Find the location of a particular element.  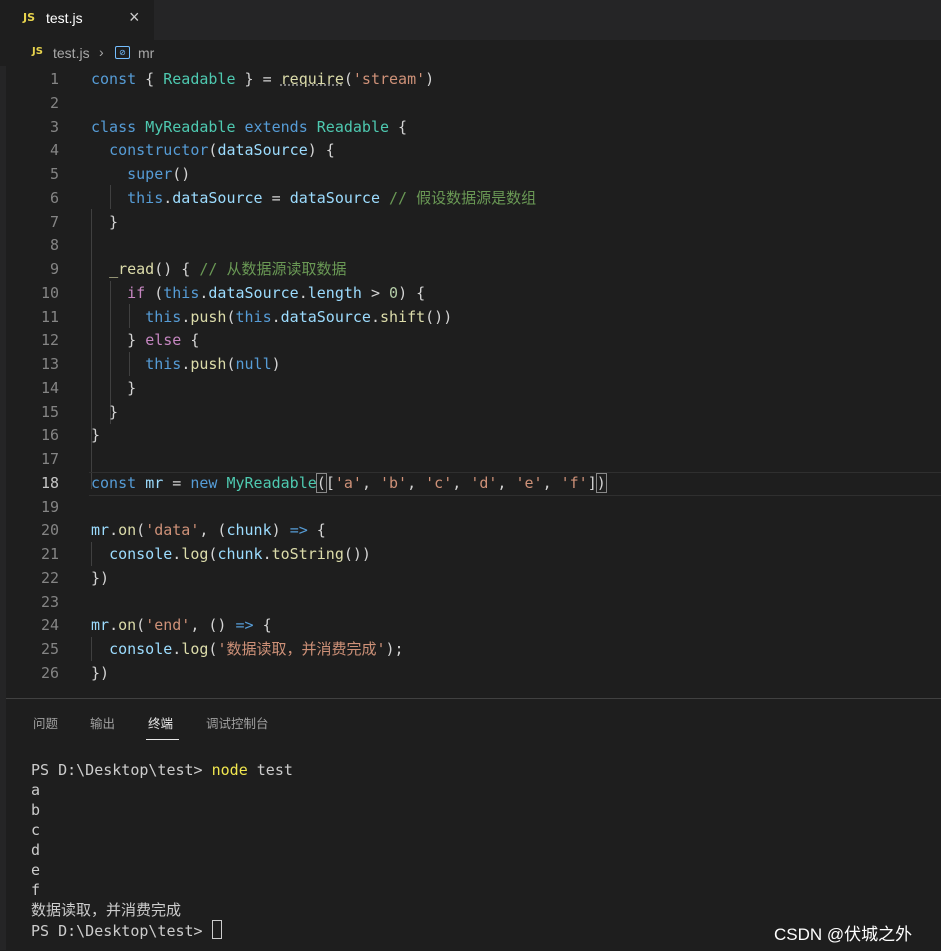

code-line: 14 } is located at coordinates (473, 389).